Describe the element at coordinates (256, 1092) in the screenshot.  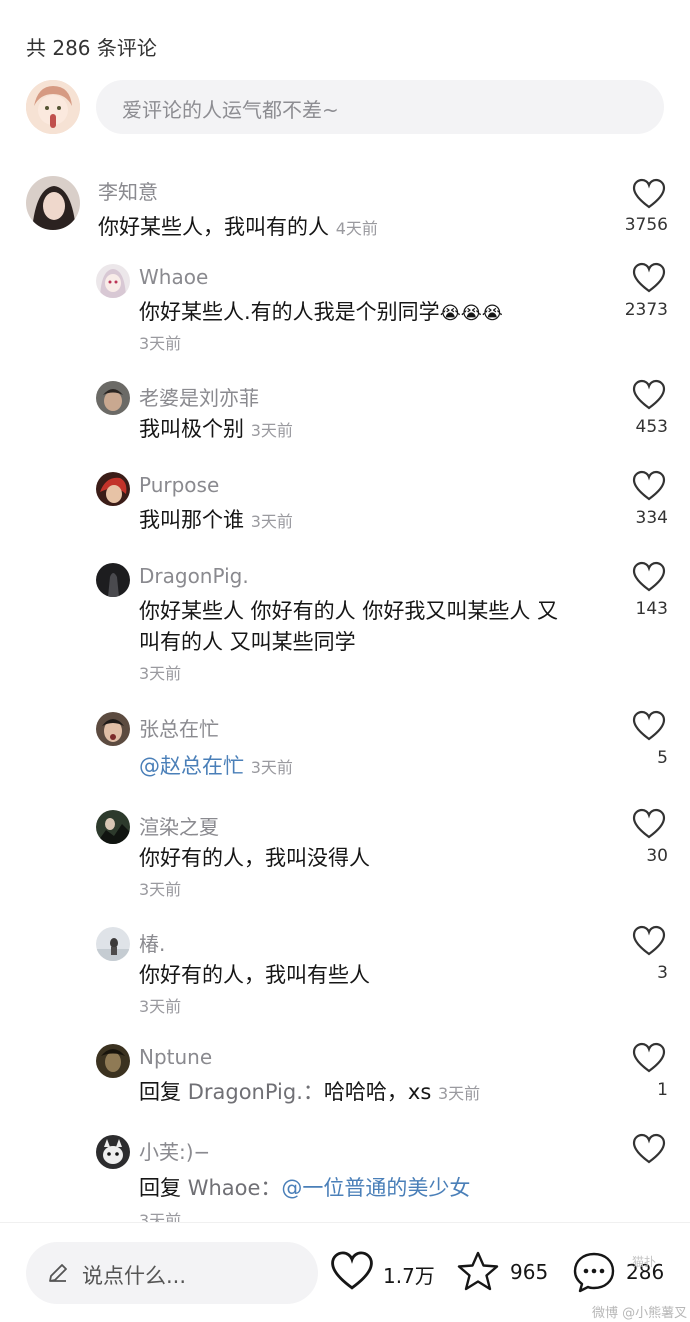
I see `reply-target-link: DragonPig.：` at that location.